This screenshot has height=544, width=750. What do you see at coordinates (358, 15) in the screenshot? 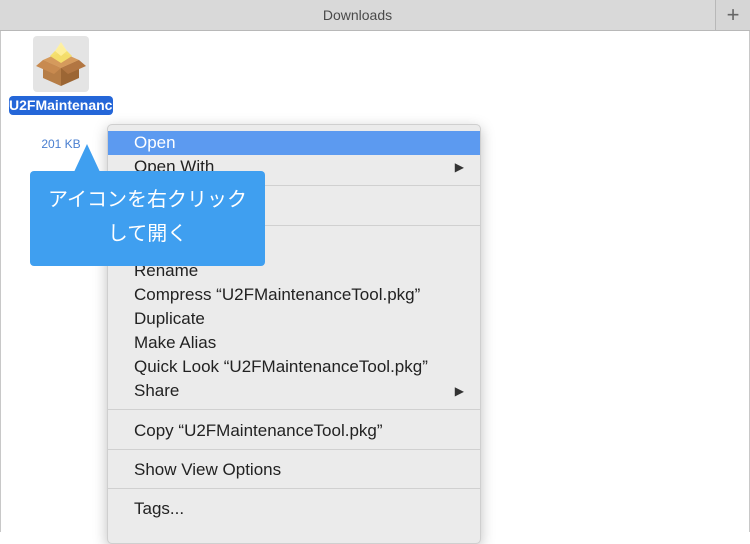
I see `tab-downloads: Downloads` at bounding box center [358, 15].